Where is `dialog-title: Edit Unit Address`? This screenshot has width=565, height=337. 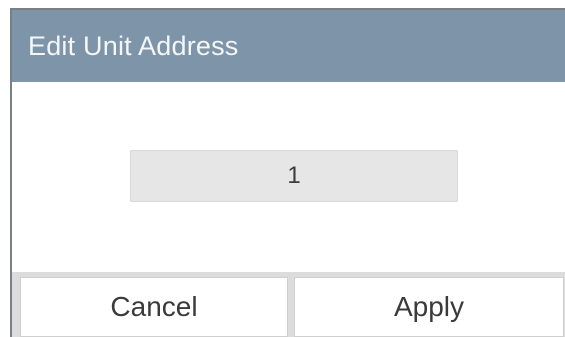
dialog-title: Edit Unit Address is located at coordinates (133, 45).